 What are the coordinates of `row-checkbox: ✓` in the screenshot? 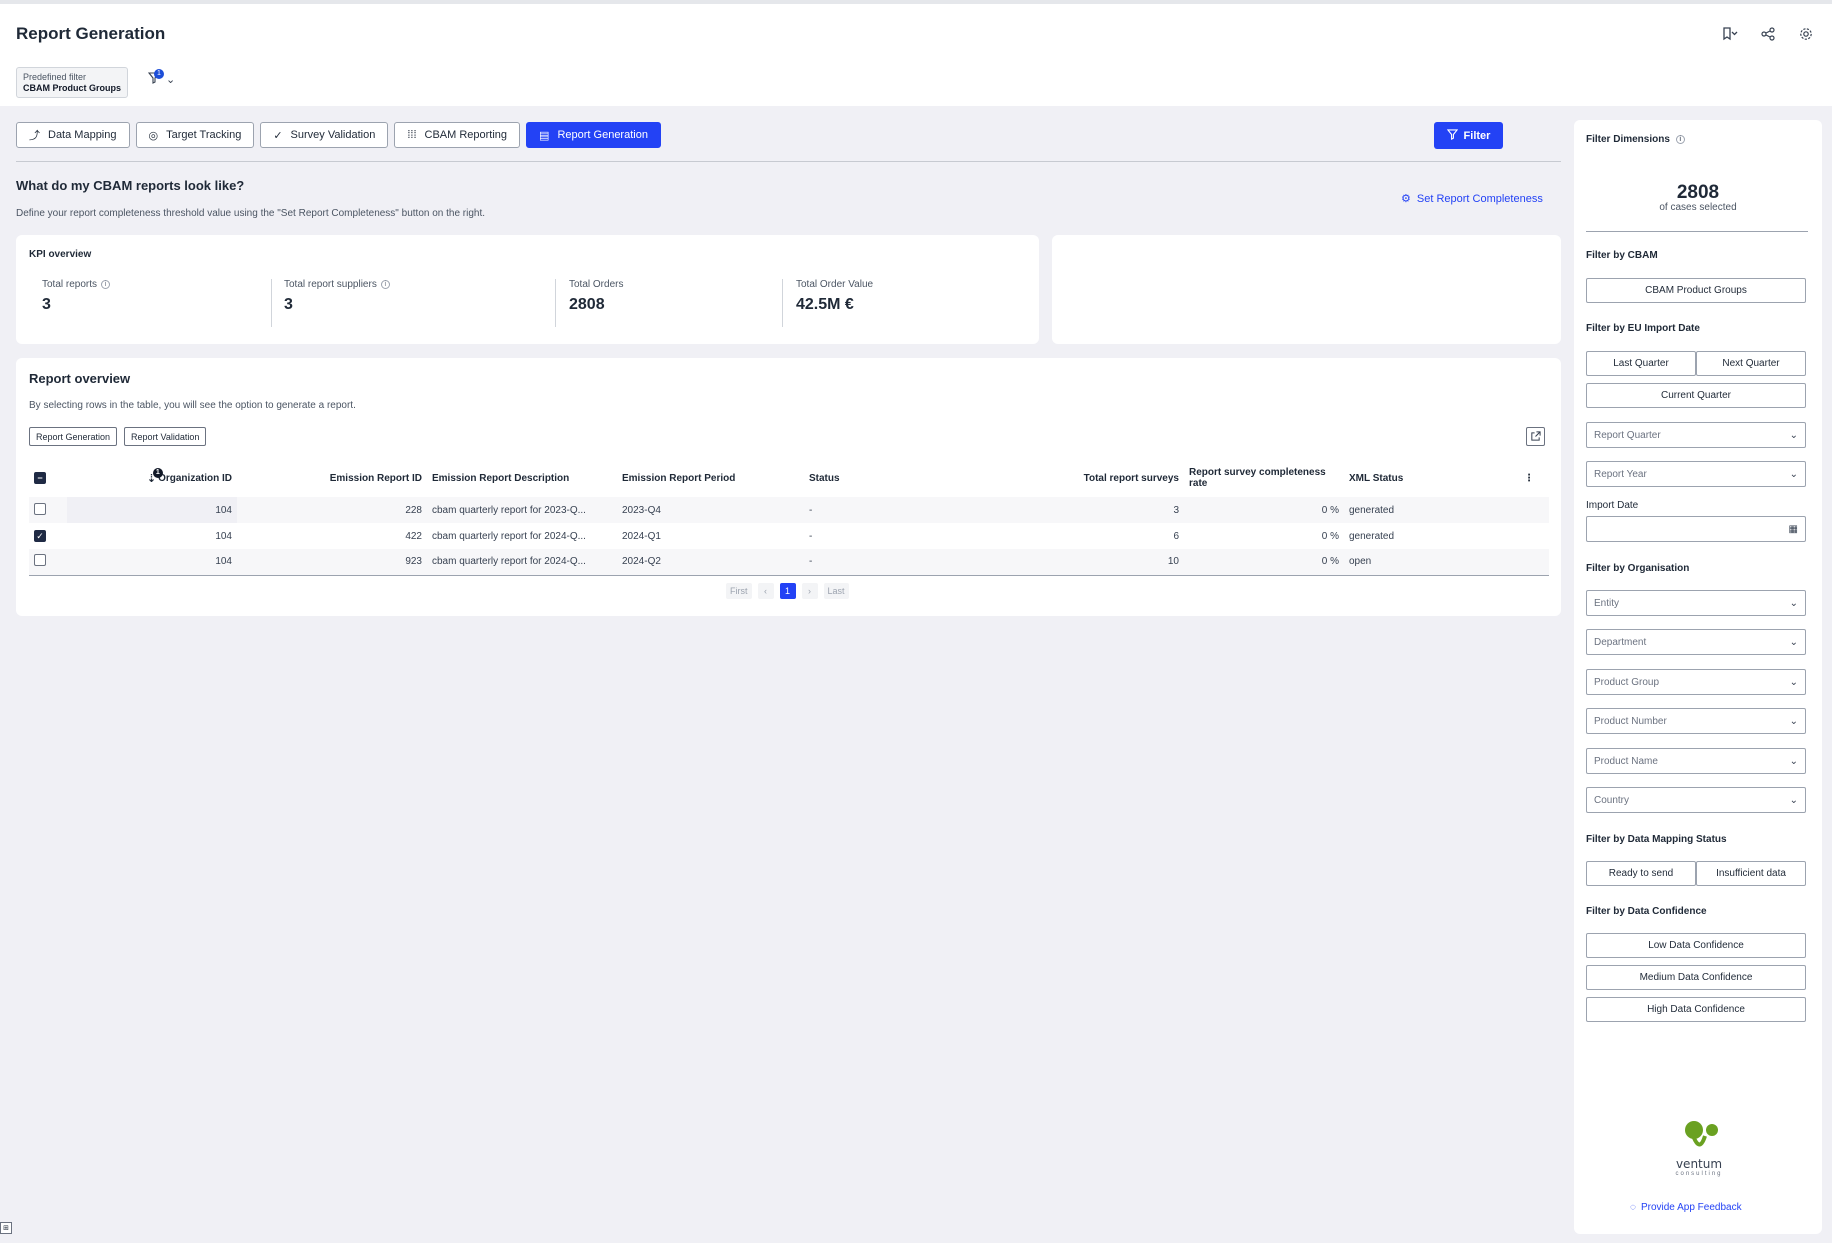 It's located at (40, 536).